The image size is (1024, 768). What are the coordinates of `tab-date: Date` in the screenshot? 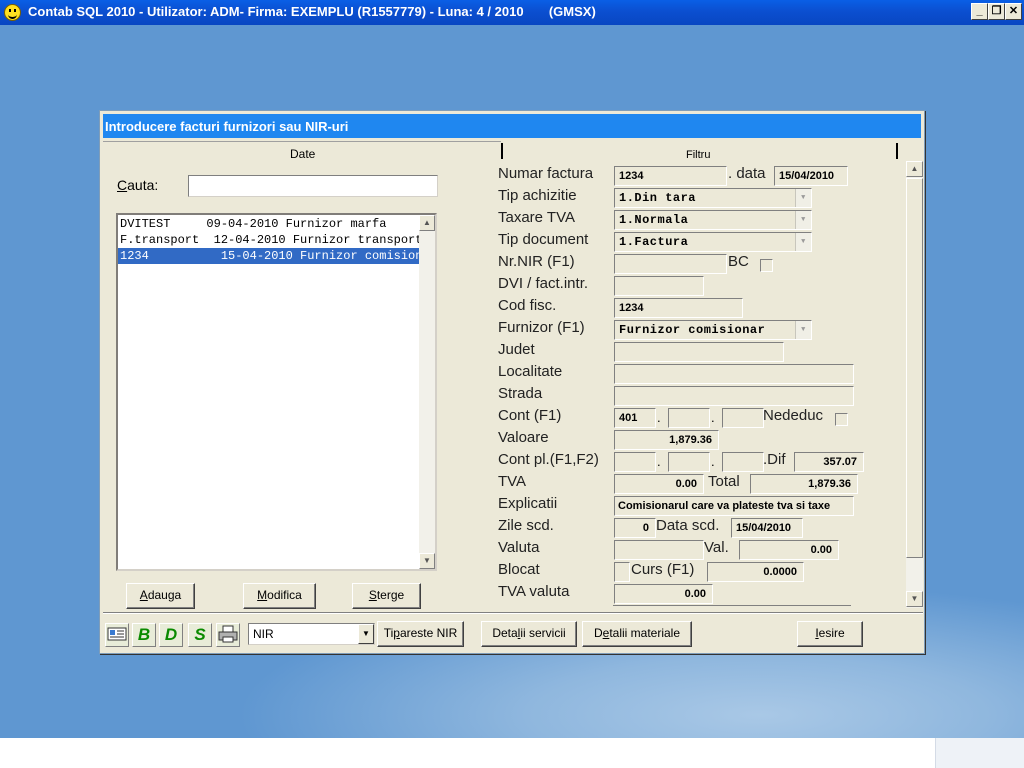 It's located at (302, 154).